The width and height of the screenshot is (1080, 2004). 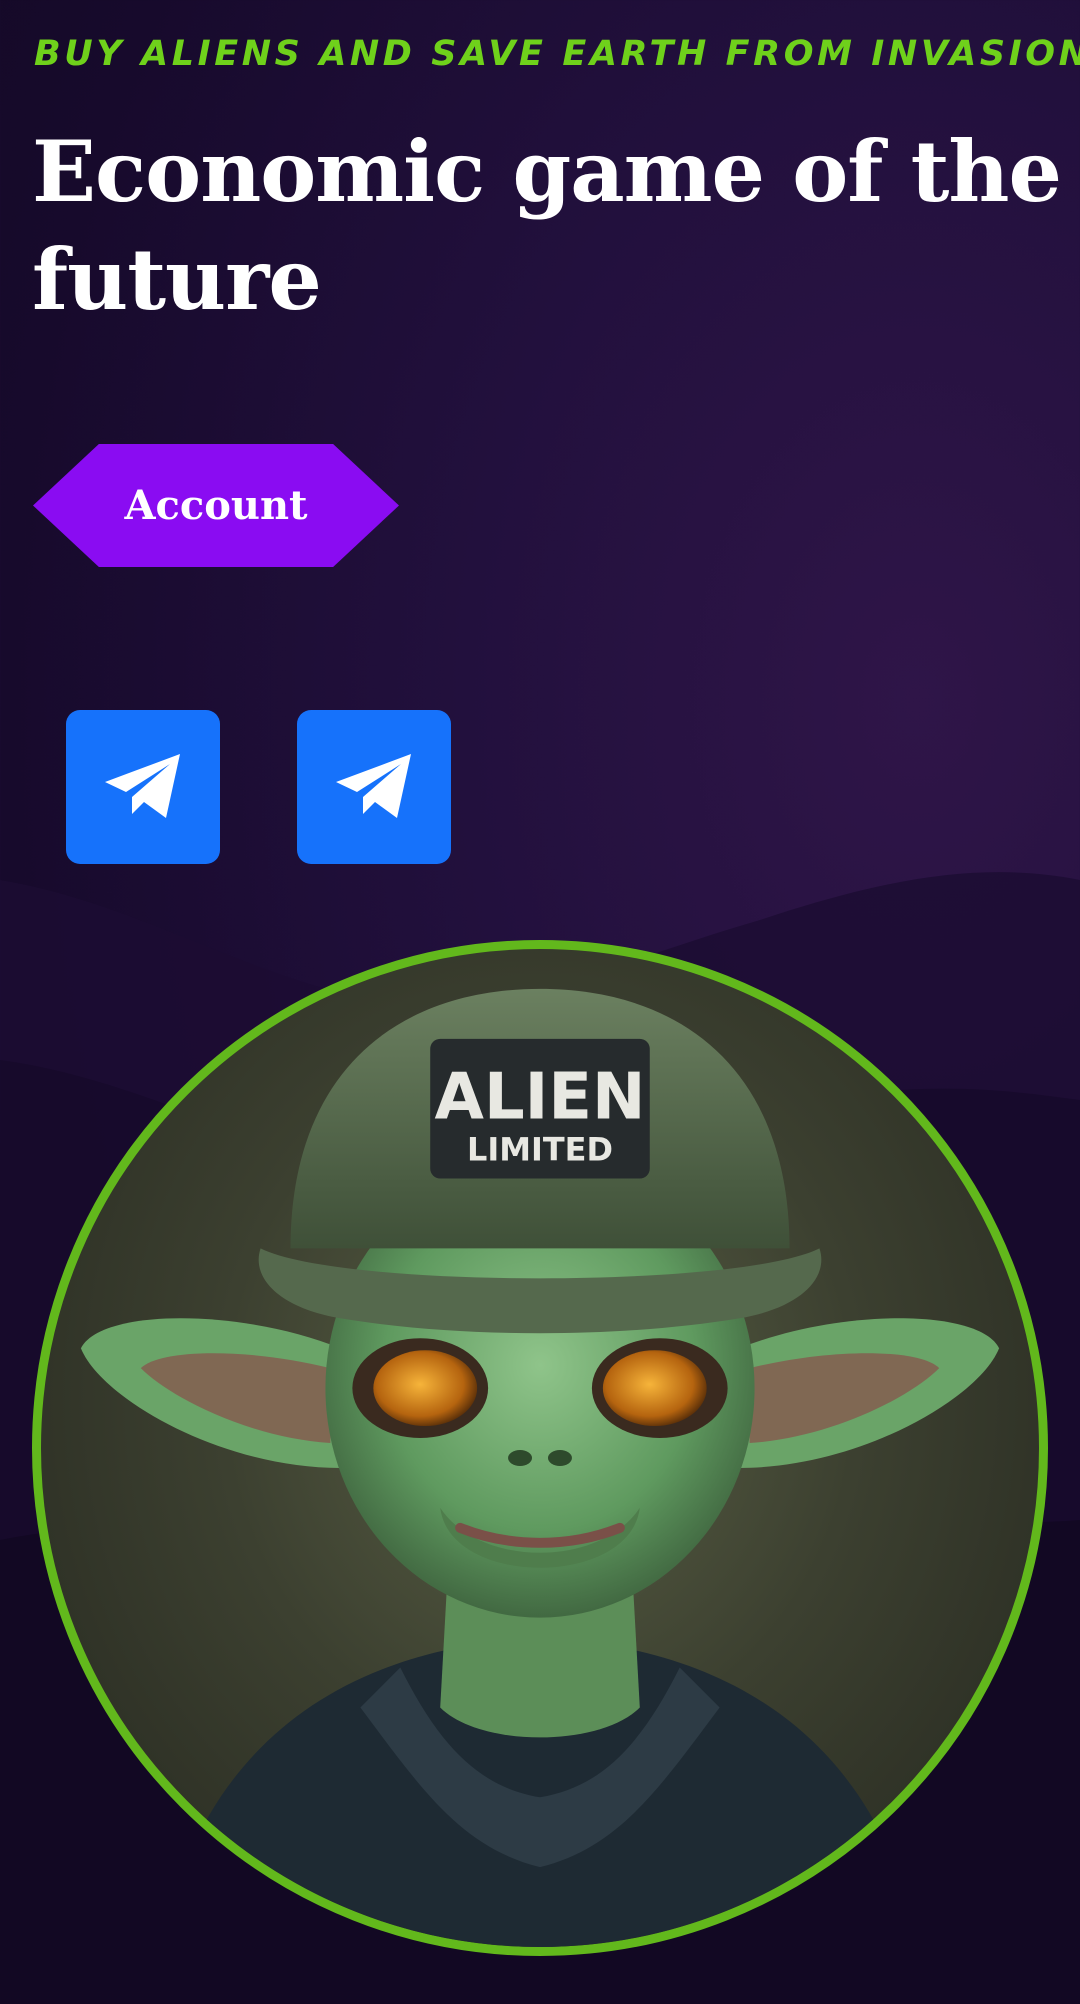 I want to click on account-button: Account, so click(x=216, y=505).